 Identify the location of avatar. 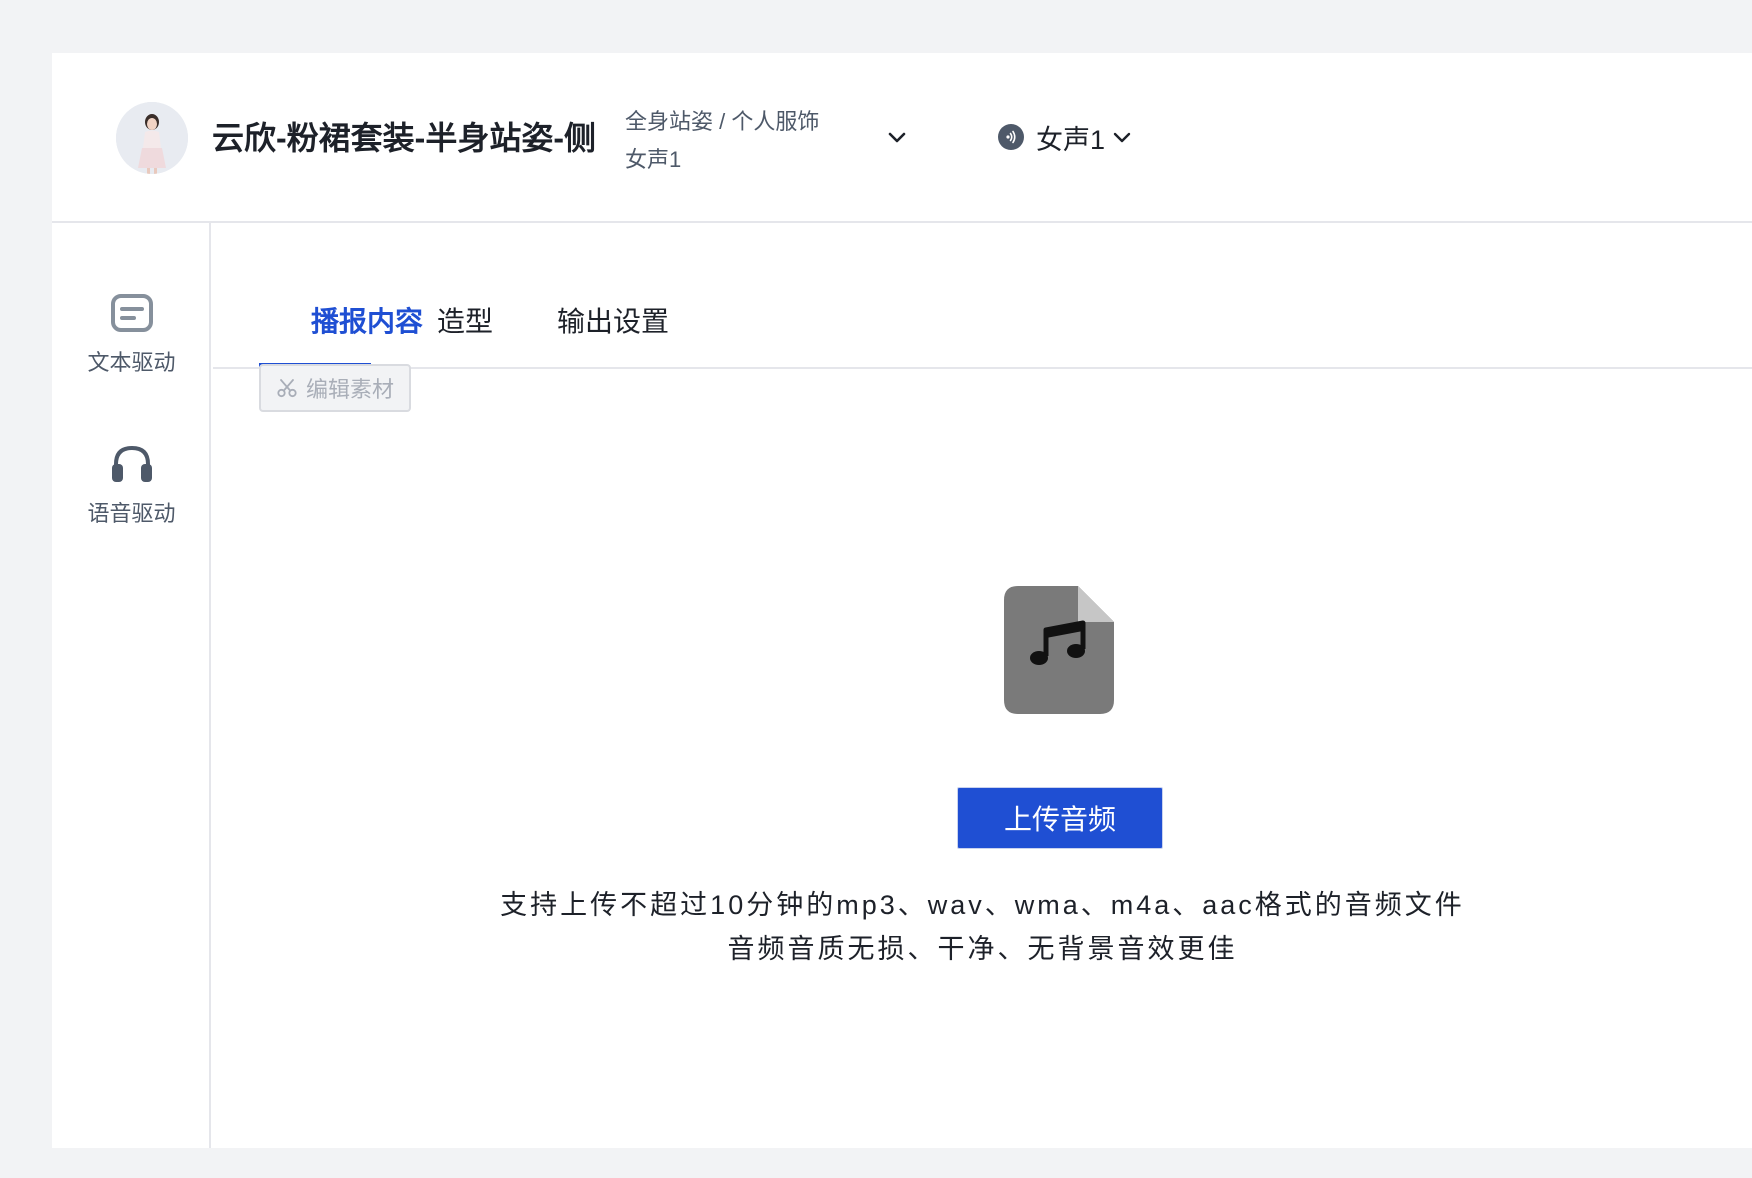
(152, 138).